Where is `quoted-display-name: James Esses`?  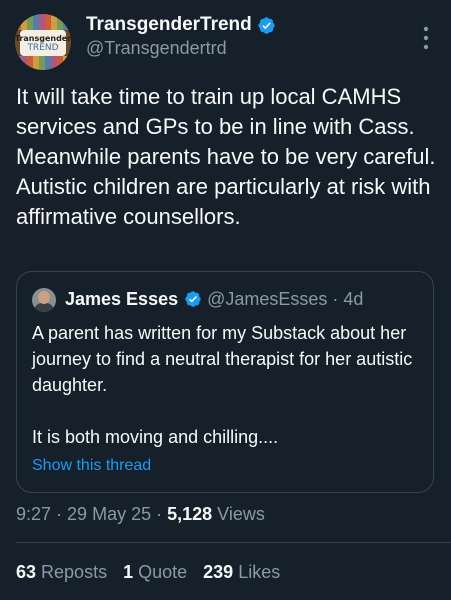 quoted-display-name: James Esses is located at coordinates (121, 299).